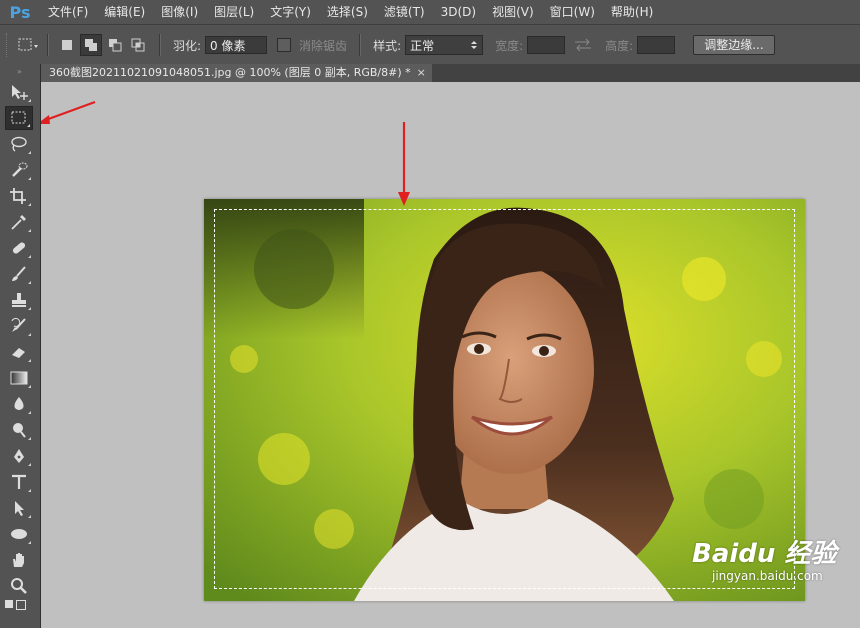 This screenshot has width=860, height=628. Describe the element at coordinates (347, 12) in the screenshot. I see `menu-select: 选择(S)` at that location.